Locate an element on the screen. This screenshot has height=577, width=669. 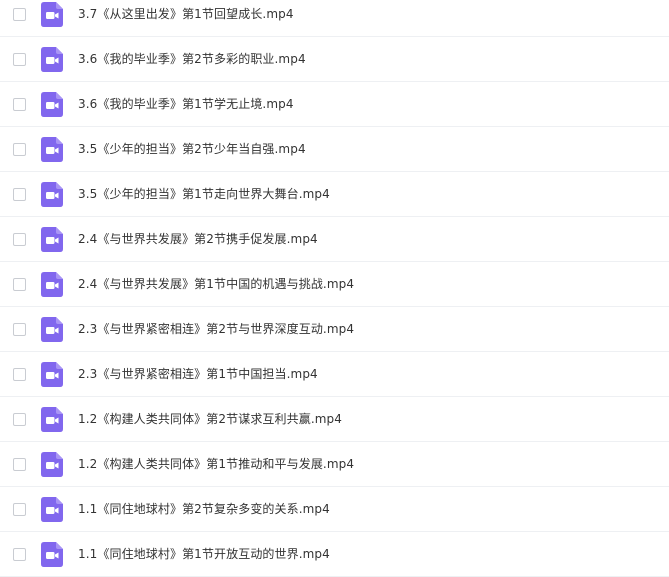
file-name: 1.1《同住地球村》第2节复杂多变的关系.mp4 is located at coordinates (204, 509).